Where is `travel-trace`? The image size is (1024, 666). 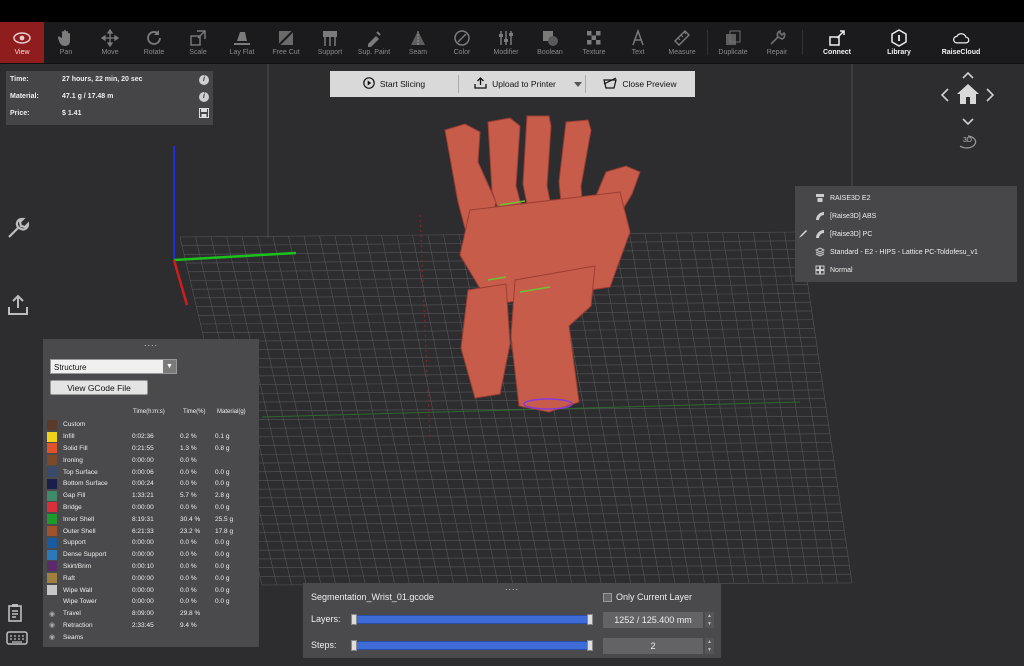 travel-trace is located at coordinates (425, 327).